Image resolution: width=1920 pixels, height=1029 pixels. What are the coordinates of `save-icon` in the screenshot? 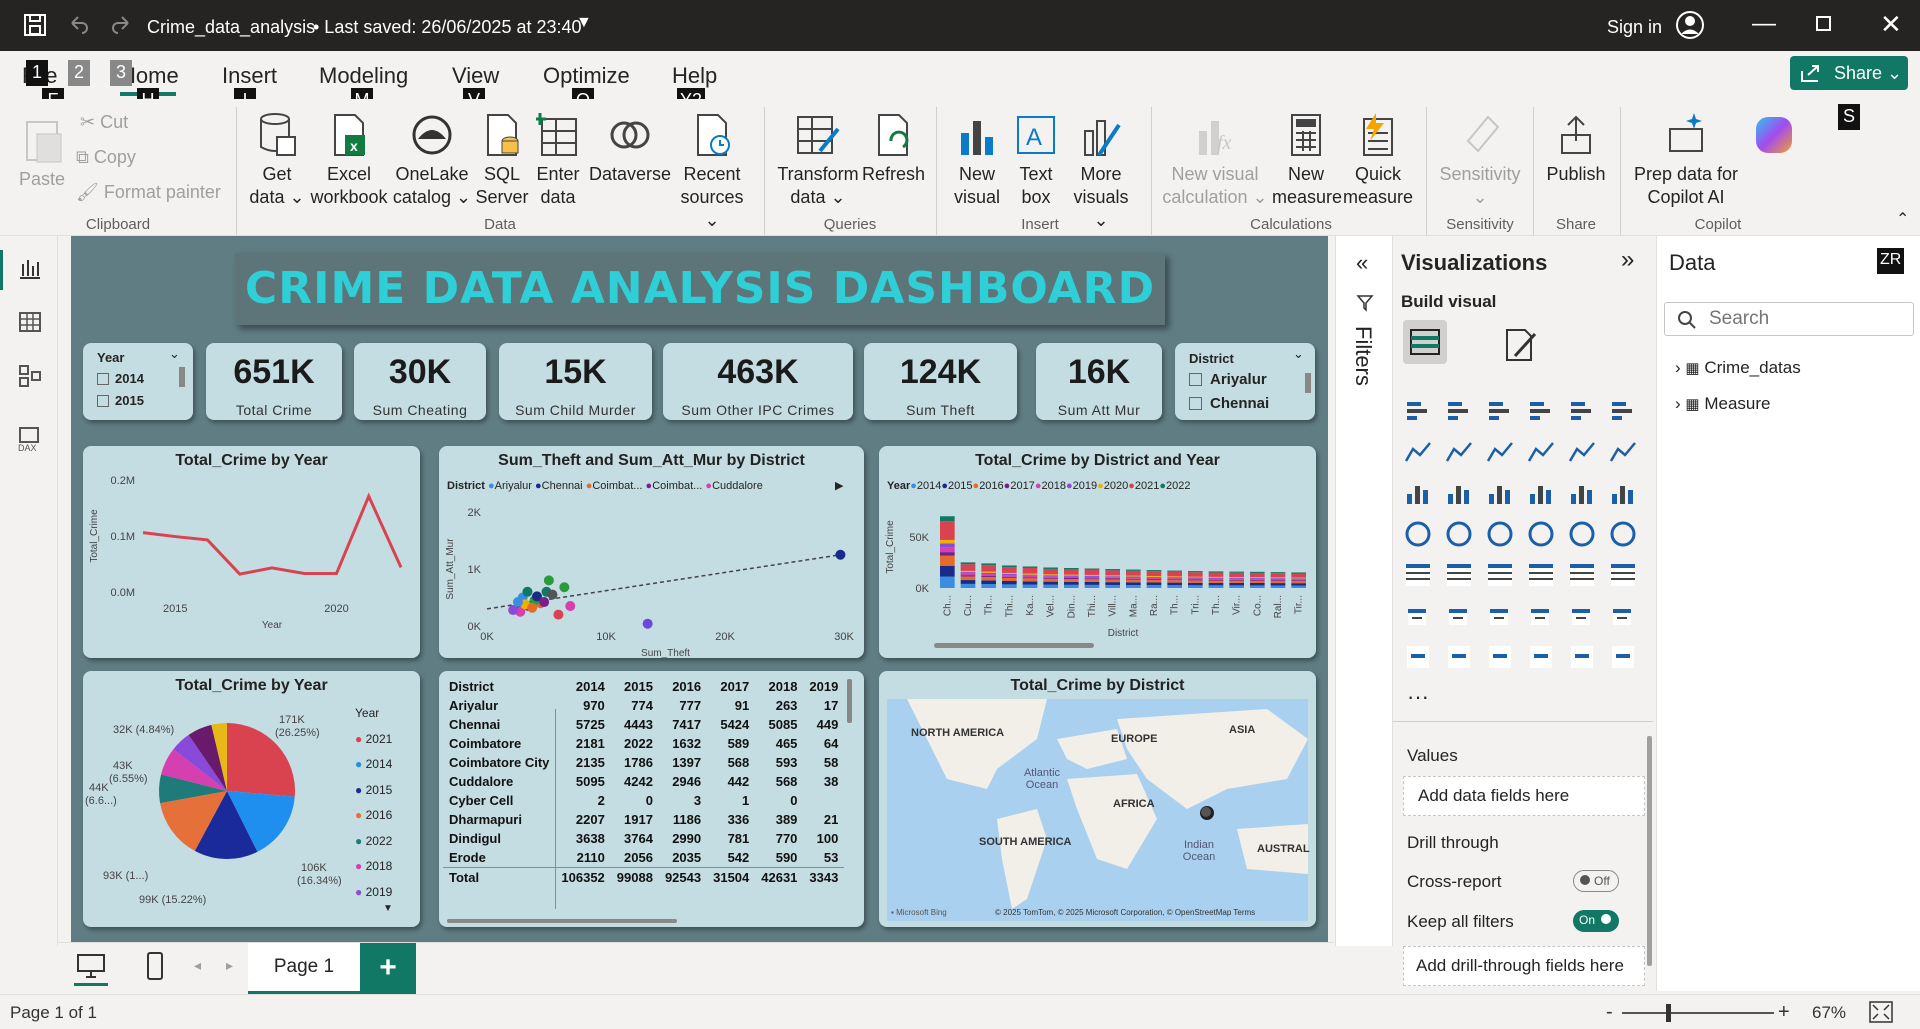 It's located at (35, 25).